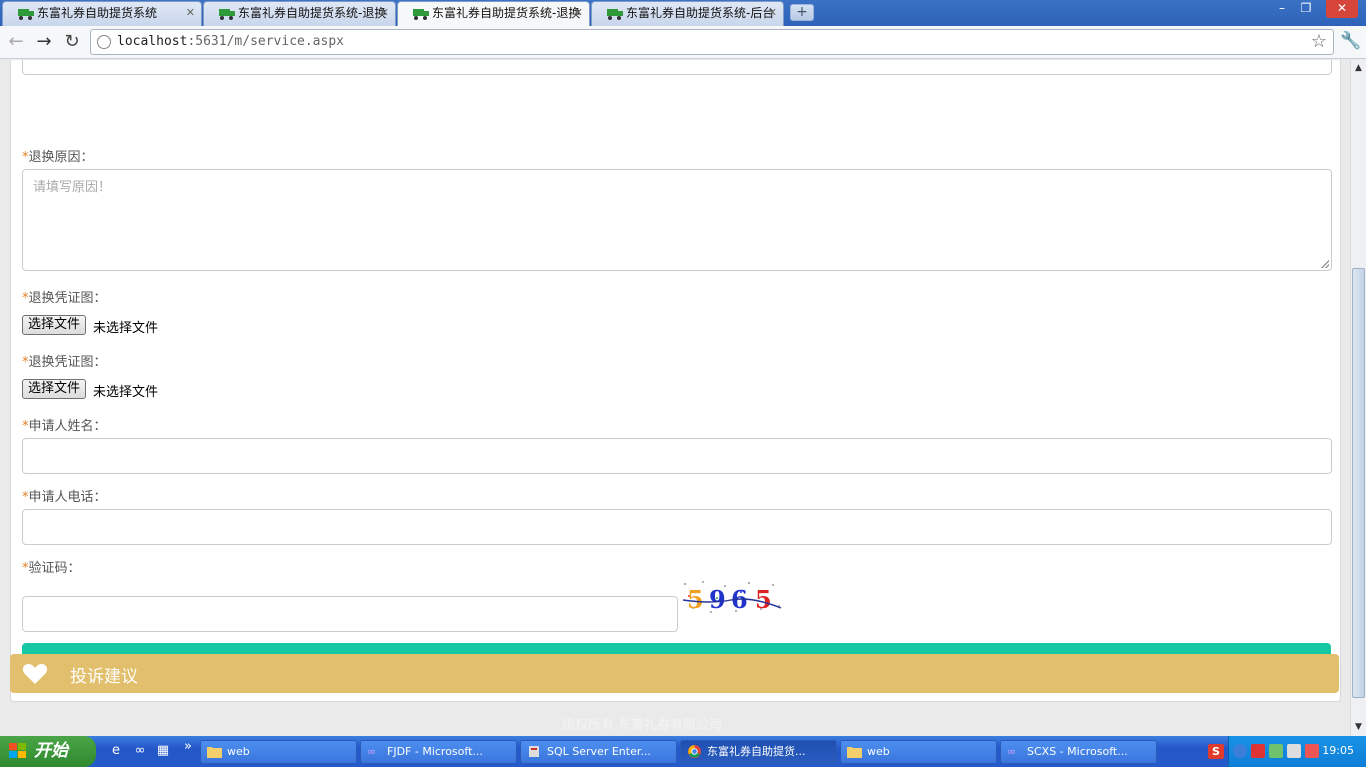 This screenshot has width=1366, height=767. Describe the element at coordinates (1319, 41) in the screenshot. I see `bookmark-star-icon: ☆` at that location.